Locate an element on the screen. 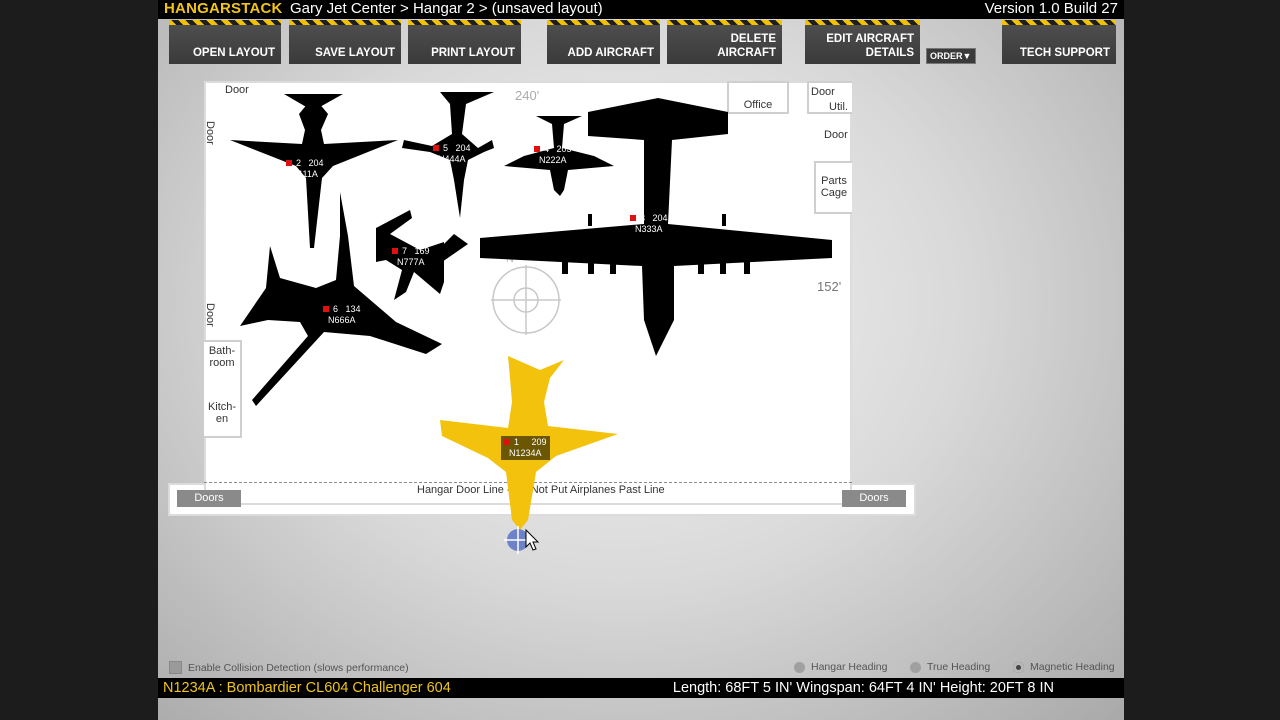 The height and width of the screenshot is (720, 1280). aircraft-tag-n1234a: 1 209 N1234A is located at coordinates (525, 448).